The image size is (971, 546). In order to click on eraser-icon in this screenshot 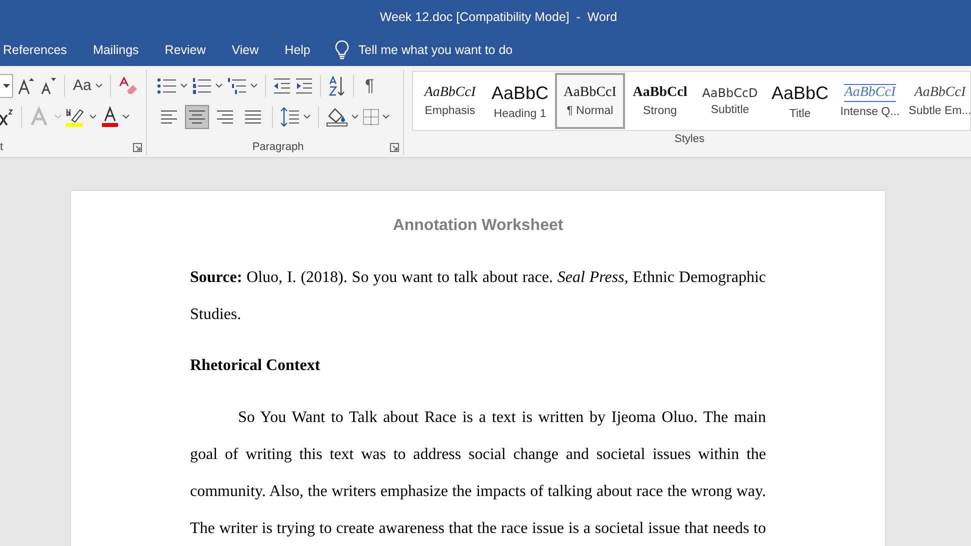, I will do `click(128, 86)`.